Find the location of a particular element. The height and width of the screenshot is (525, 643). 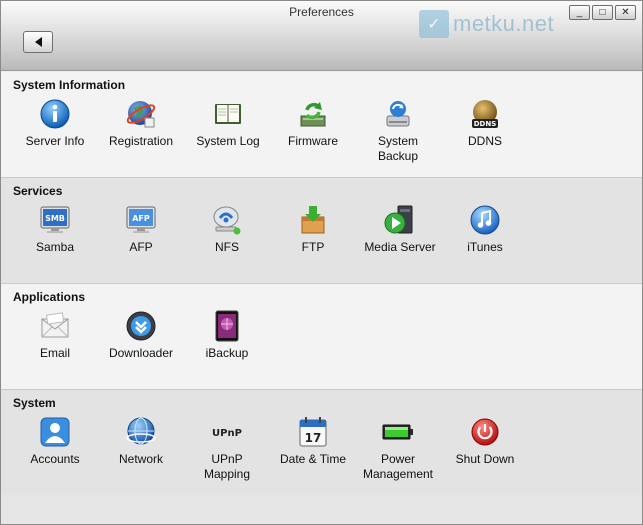

nfs-icon is located at coordinates (227, 220).